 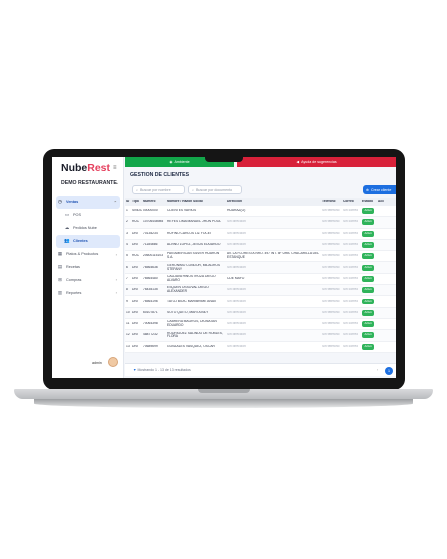 What do you see at coordinates (319, 162) in the screenshot?
I see `suggestions-label: Ayuda de sugerencias` at bounding box center [319, 162].